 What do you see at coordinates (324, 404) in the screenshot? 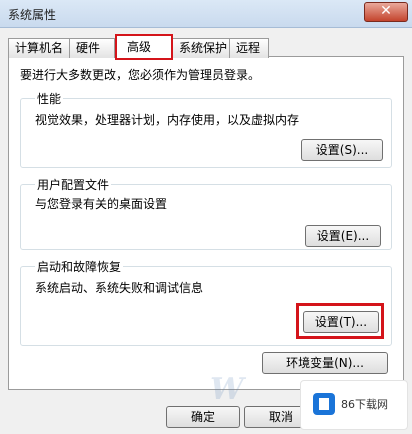
I see `download-site-icon` at bounding box center [324, 404].